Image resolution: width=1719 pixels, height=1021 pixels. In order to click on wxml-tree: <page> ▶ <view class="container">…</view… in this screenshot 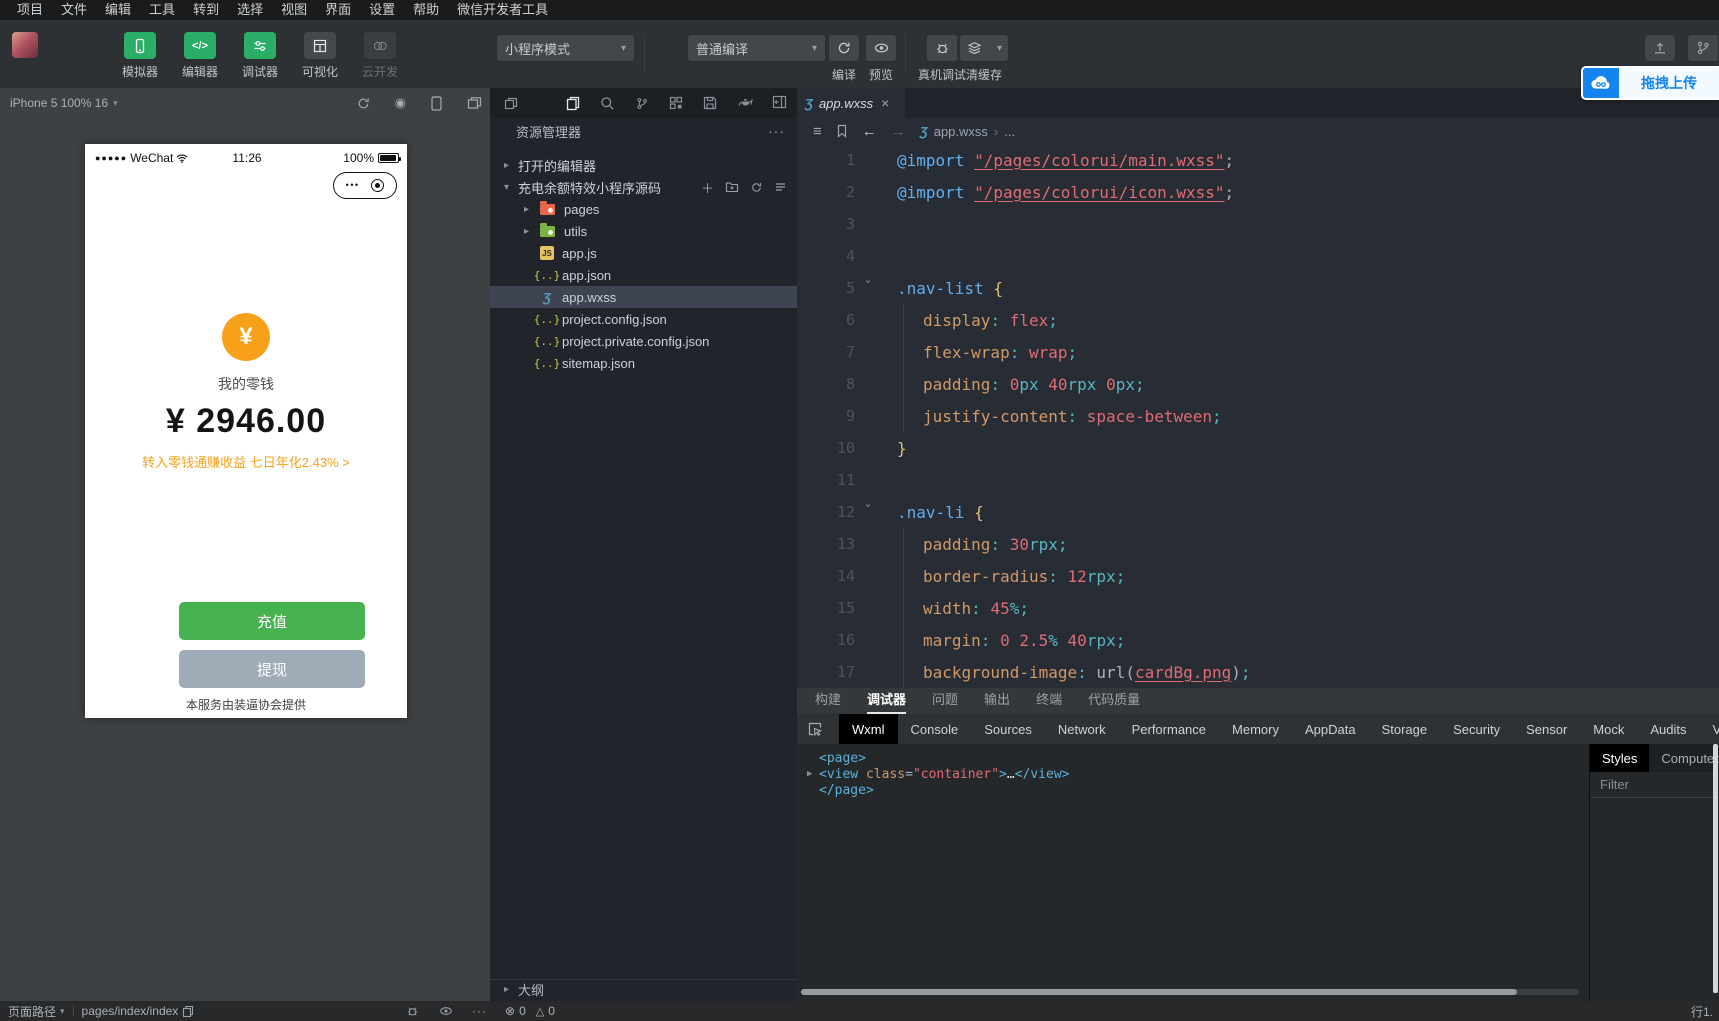, I will do `click(1193, 872)`.